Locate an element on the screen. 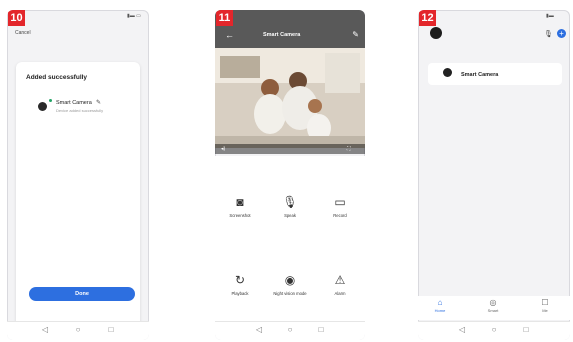  night-vision-button: ◉ Night vision mode is located at coordinates (290, 284).